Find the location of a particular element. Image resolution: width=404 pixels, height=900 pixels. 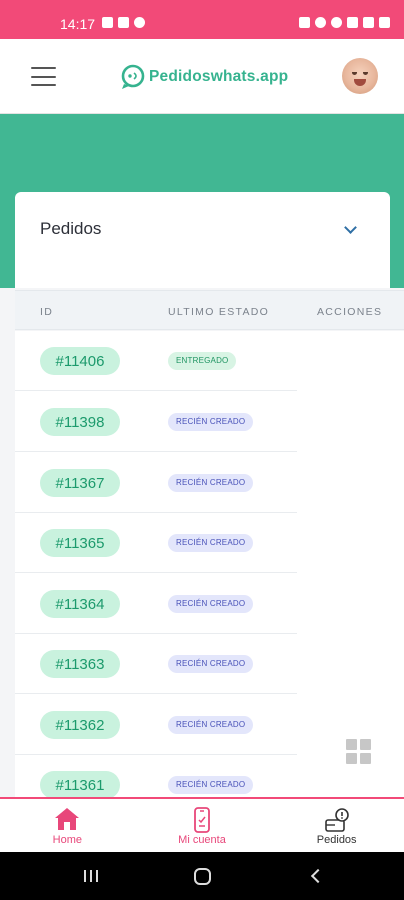

alarm-icon is located at coordinates (304, 22).